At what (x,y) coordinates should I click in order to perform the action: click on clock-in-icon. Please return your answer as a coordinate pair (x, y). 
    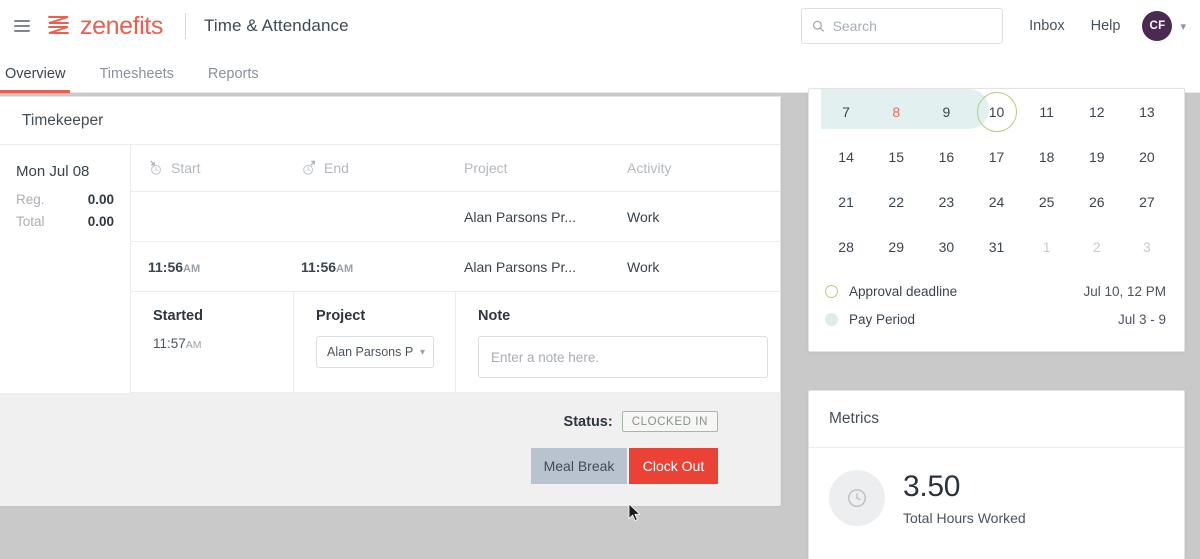
    Looking at the image, I should click on (156, 167).